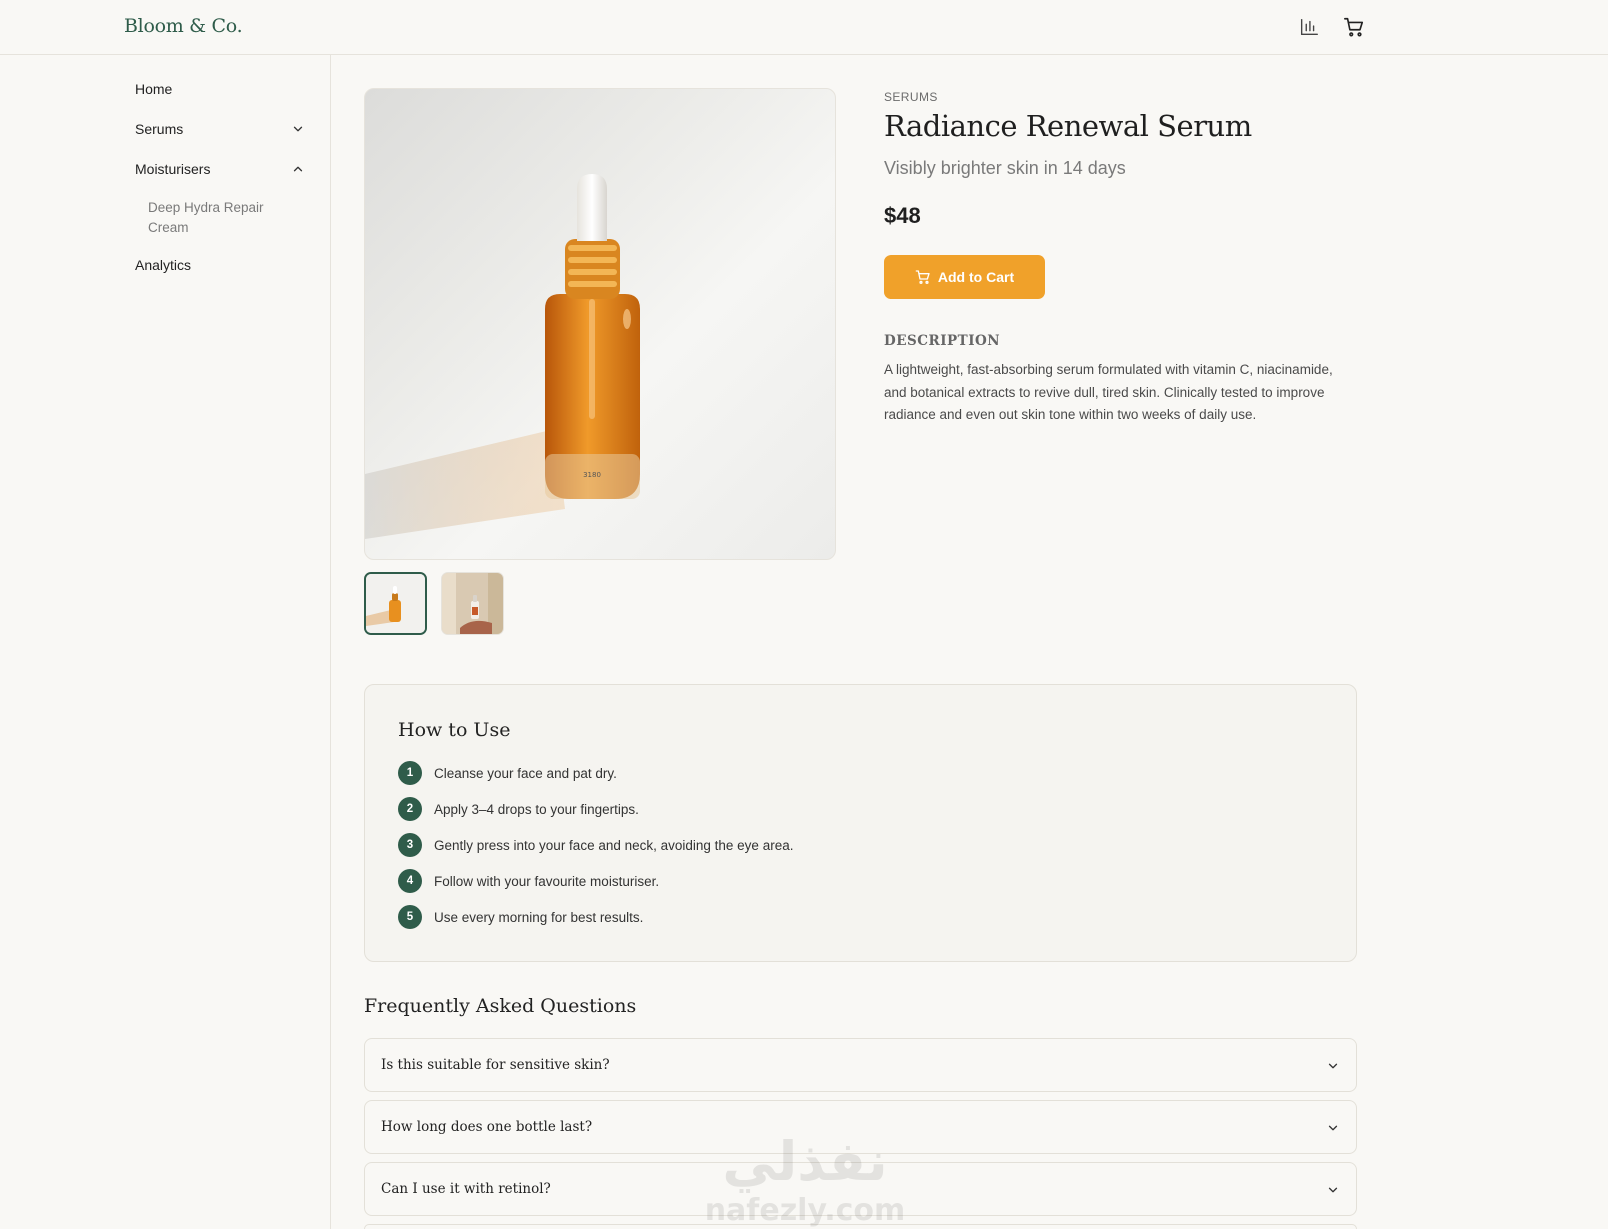 This screenshot has height=1229, width=1608. Describe the element at coordinates (547, 881) in the screenshot. I see `step-text: Follow with your favourite moisturiser.` at that location.